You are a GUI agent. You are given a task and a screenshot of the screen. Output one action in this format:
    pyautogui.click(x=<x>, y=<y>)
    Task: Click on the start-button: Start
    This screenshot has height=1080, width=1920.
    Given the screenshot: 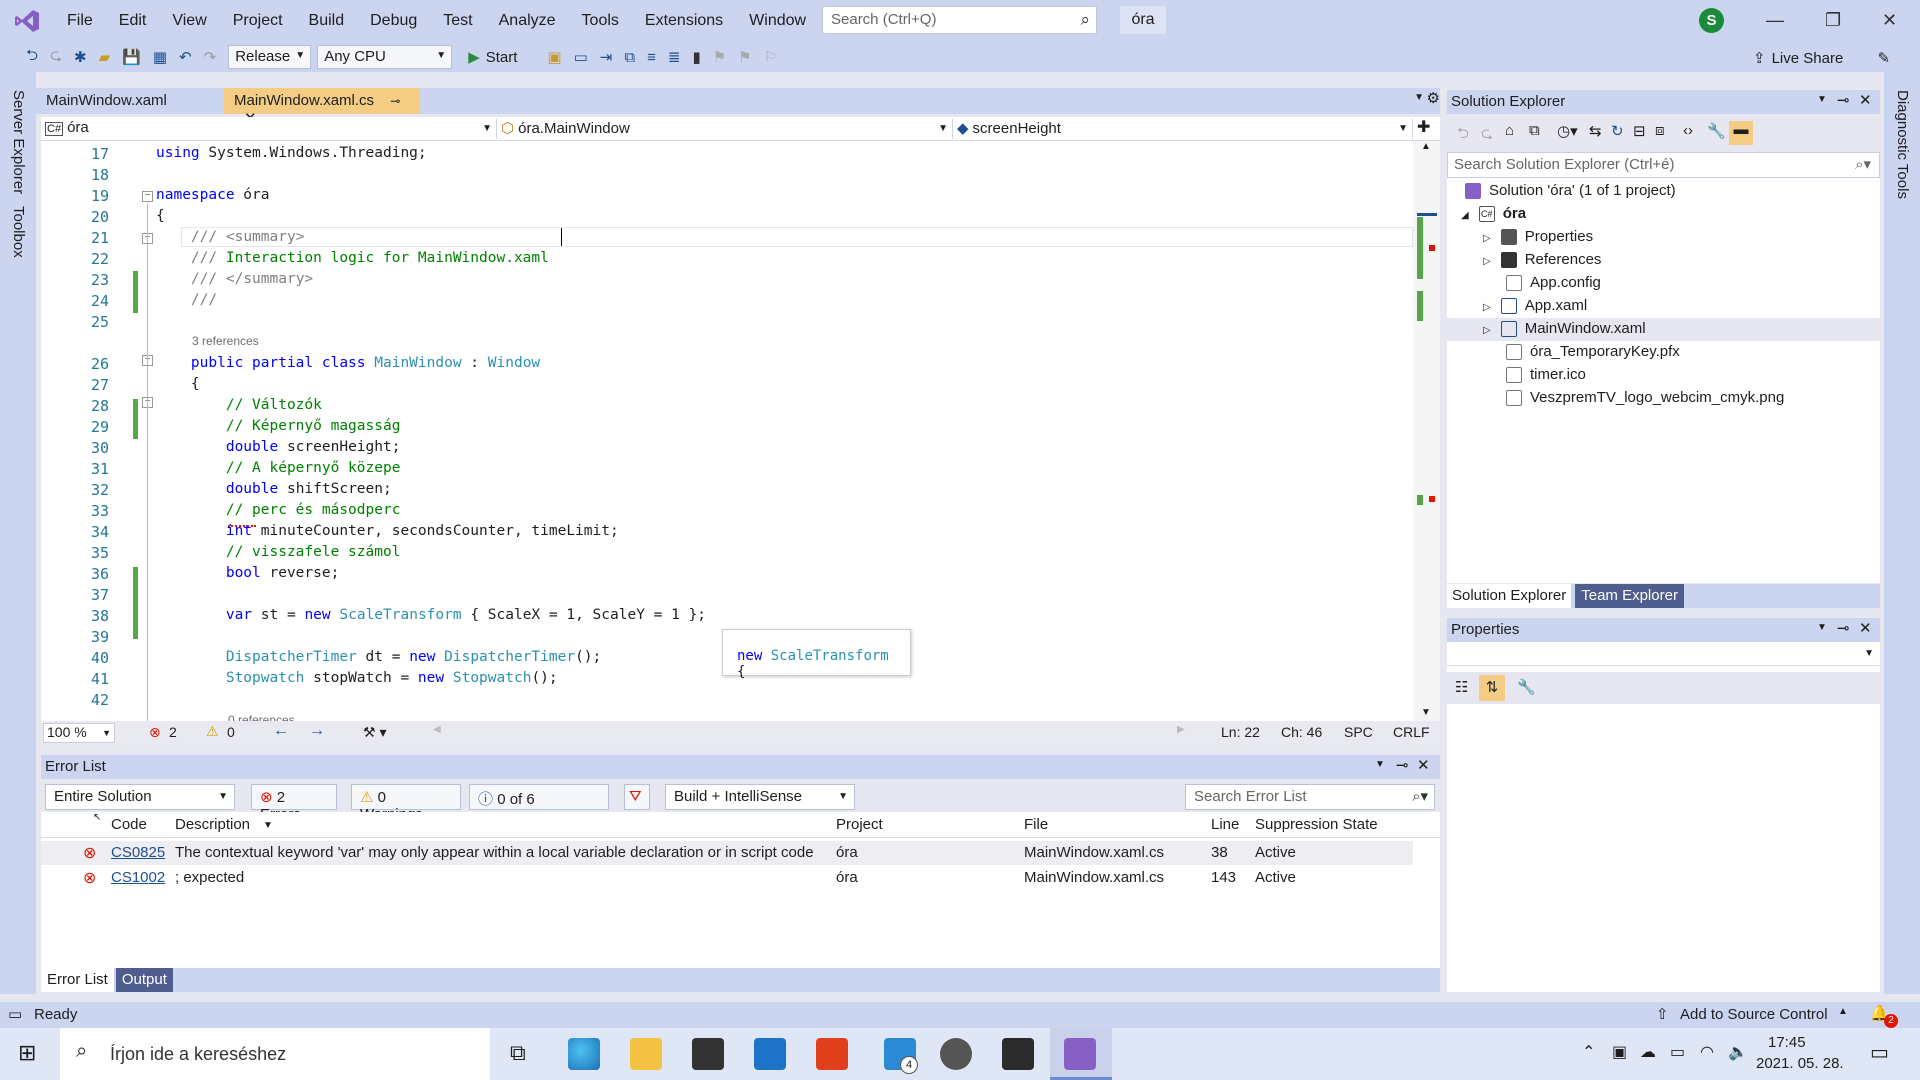 What is the action you would take?
    pyautogui.click(x=502, y=57)
    